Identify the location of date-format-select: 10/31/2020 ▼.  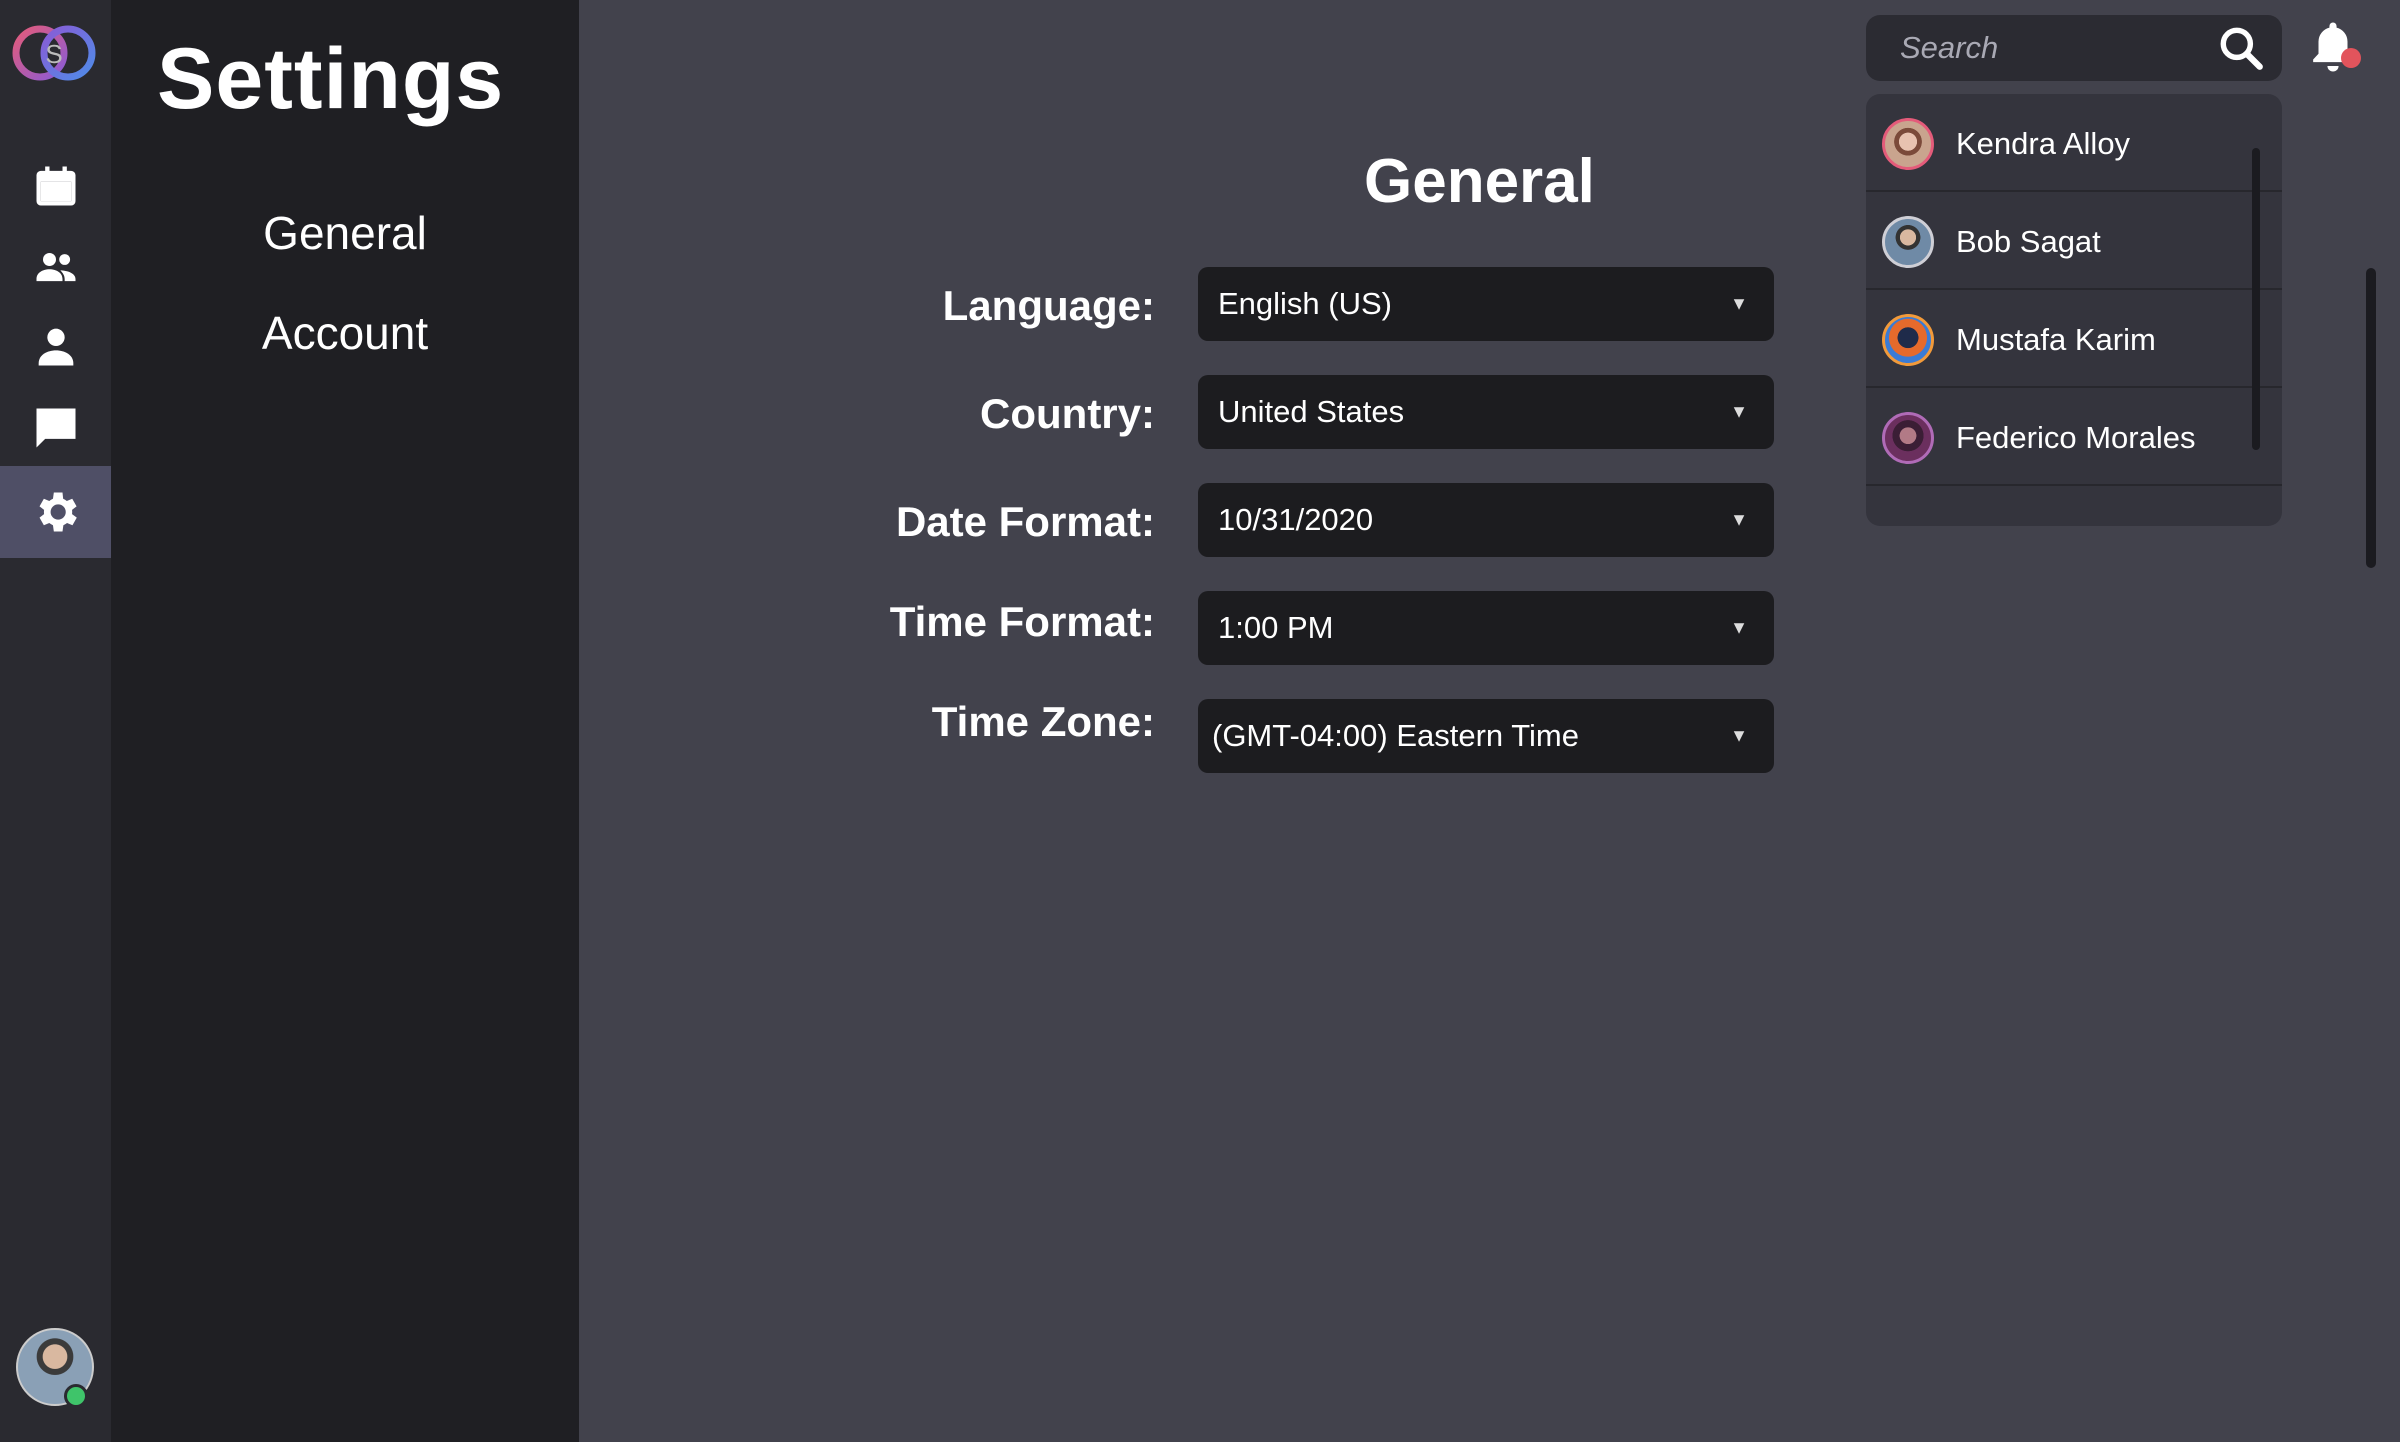
(1486, 520).